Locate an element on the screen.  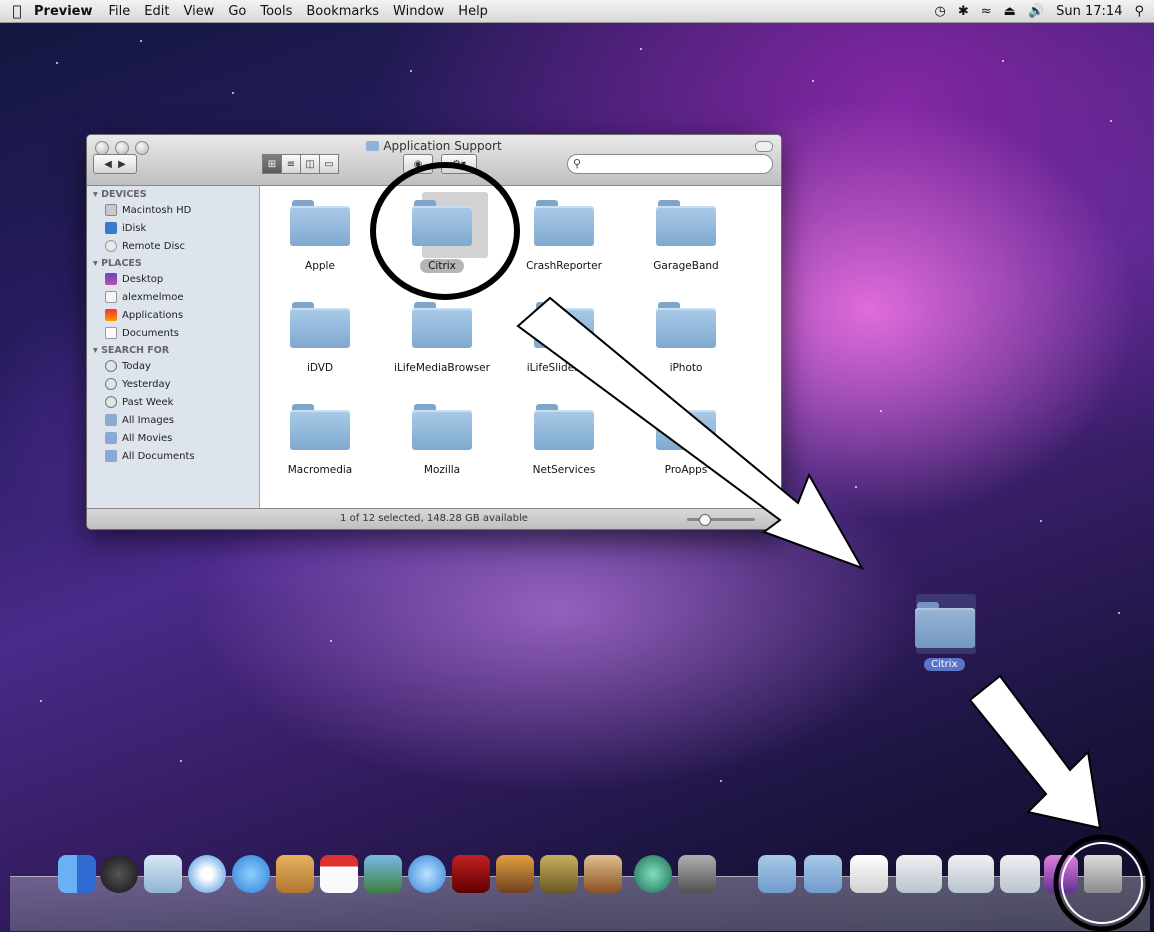
toolbar-toggle-button is located at coordinates (764, 146).